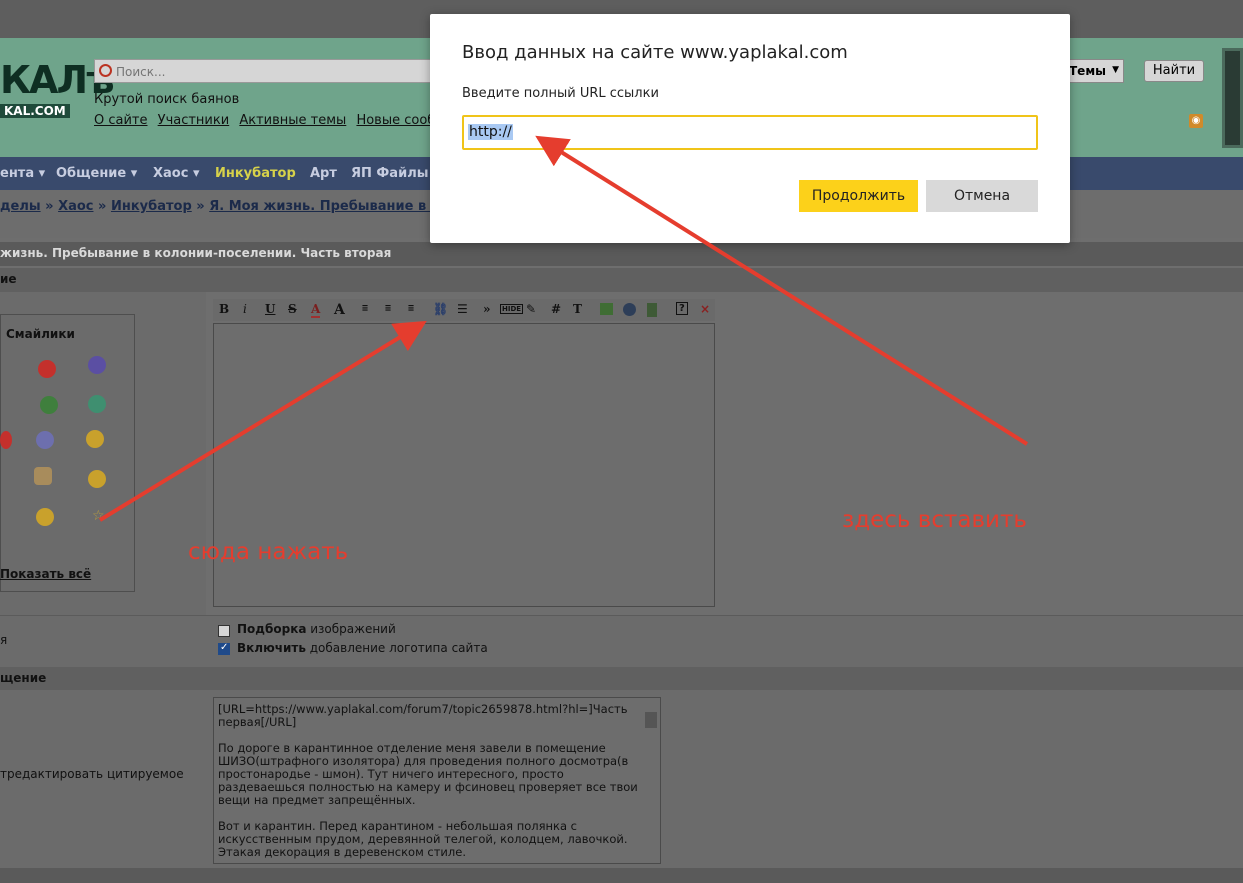 The image size is (1243, 883). I want to click on arrow-to-url-input, so click(782, 290).